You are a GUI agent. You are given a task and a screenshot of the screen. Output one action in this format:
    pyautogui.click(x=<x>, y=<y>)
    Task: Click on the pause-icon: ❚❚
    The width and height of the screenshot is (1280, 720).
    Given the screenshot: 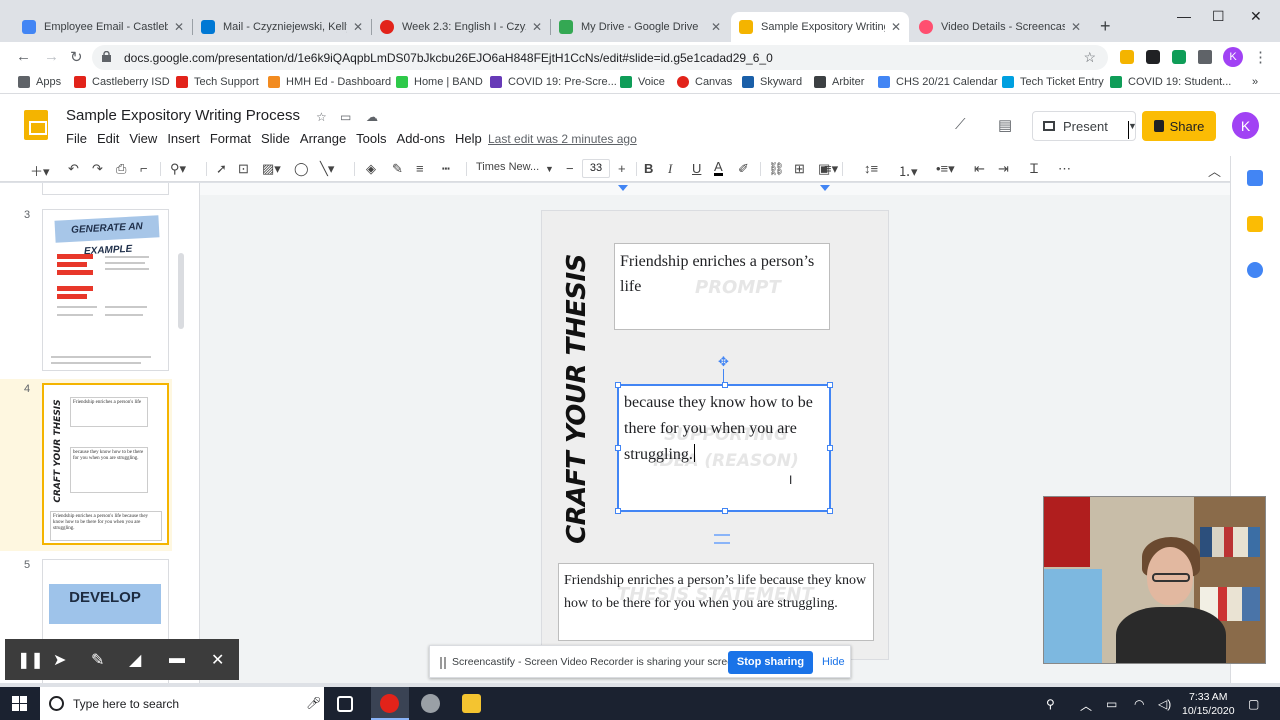 What is the action you would take?
    pyautogui.click(x=30, y=660)
    